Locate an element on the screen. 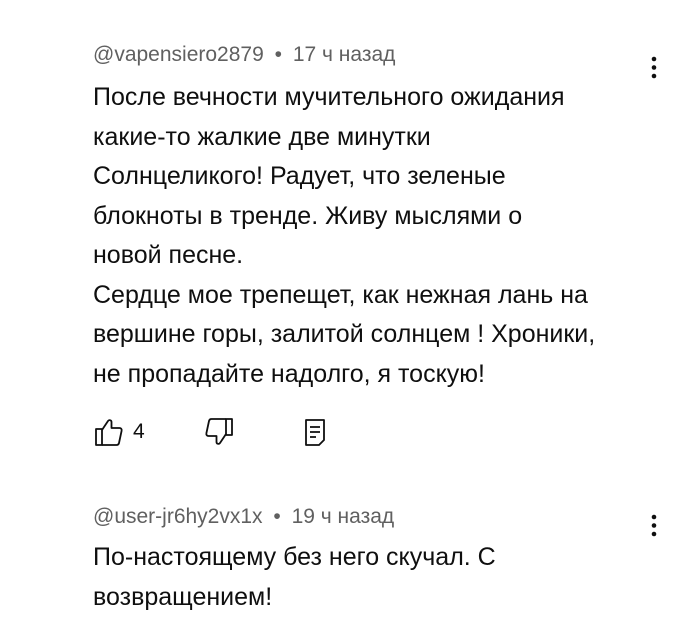 Image resolution: width=700 pixels, height=627 pixels. dislike-button is located at coordinates (219, 432).